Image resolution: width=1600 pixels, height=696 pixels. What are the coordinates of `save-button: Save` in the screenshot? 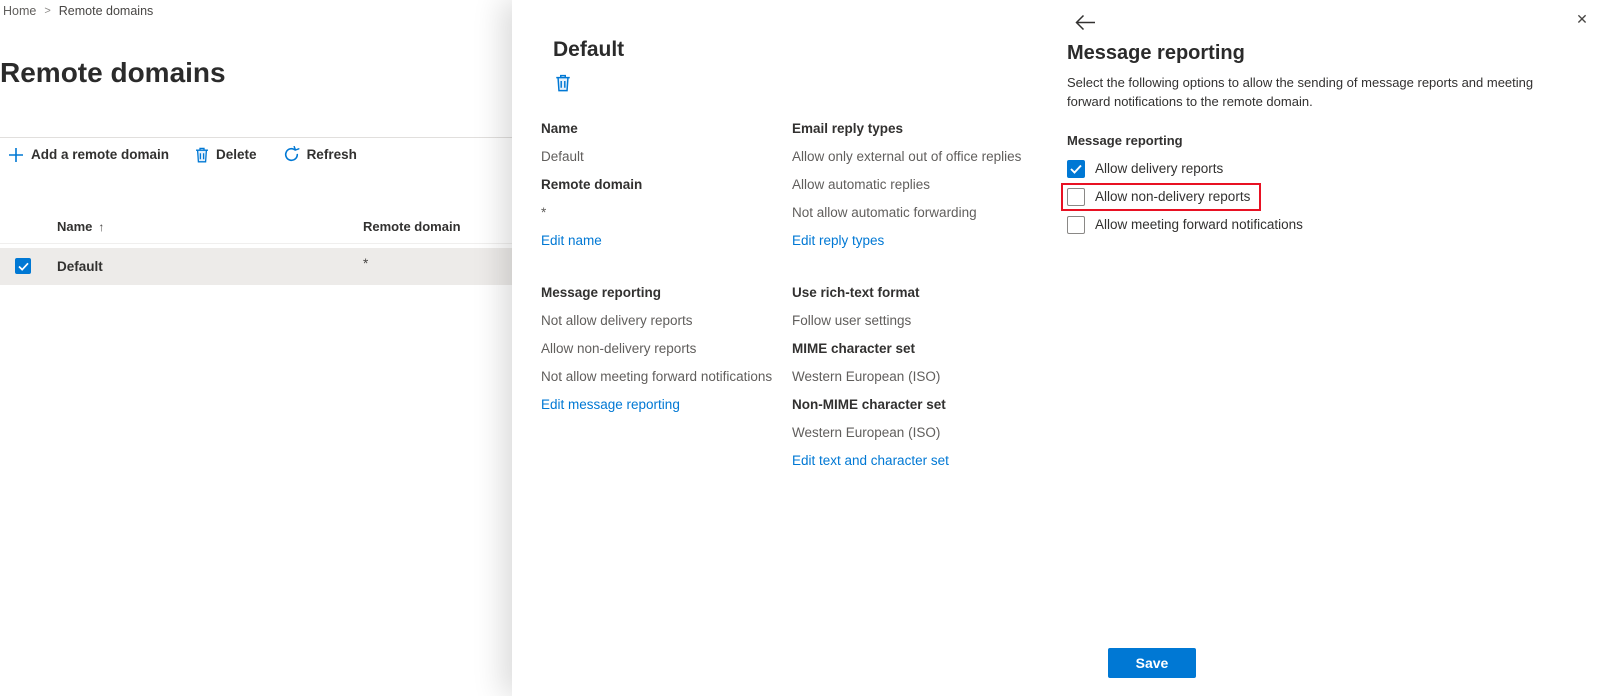 It's located at (1152, 663).